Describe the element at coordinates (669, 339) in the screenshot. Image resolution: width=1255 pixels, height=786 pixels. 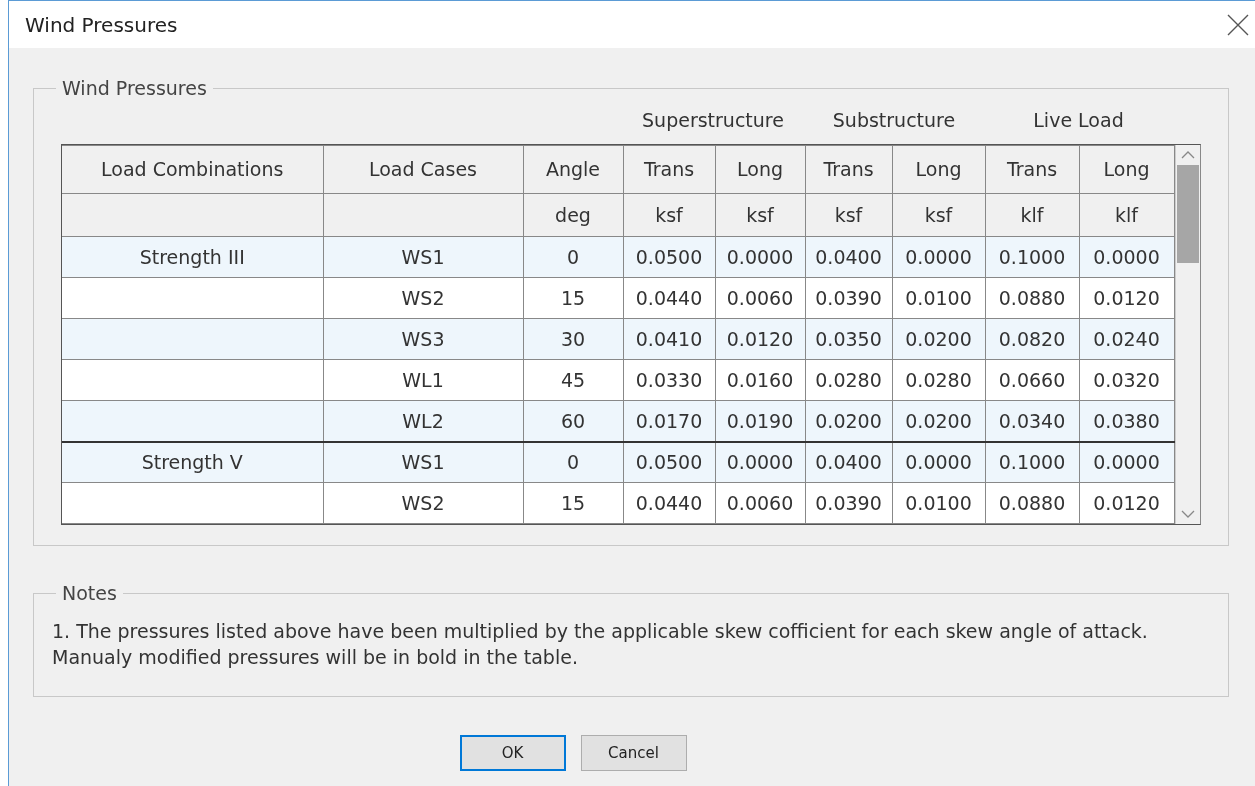
I see `table-cell: 0.0410` at that location.